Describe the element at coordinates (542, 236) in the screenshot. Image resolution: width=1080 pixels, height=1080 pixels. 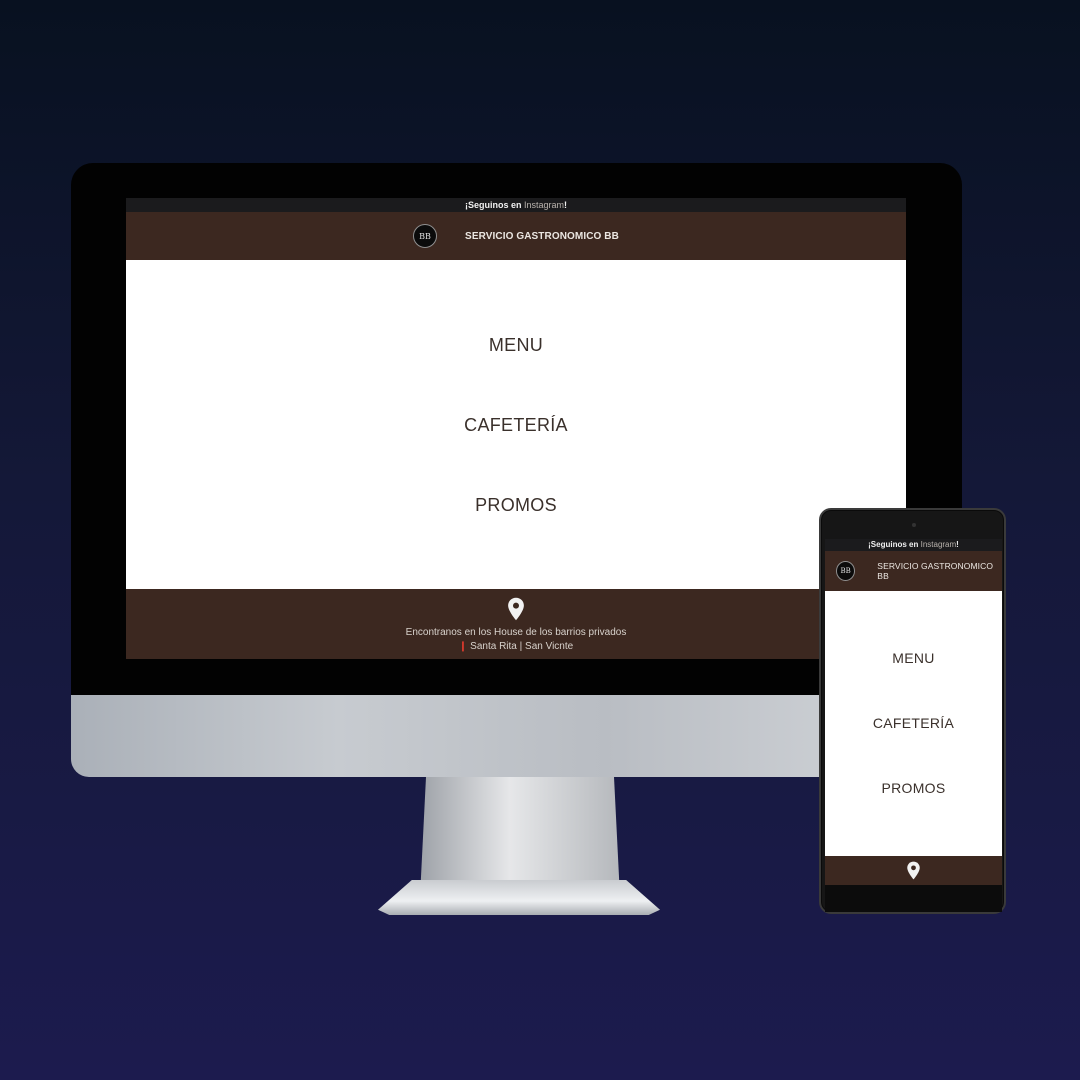
I see `brand-name: SERVICIO GASTRONOMICO BB` at that location.